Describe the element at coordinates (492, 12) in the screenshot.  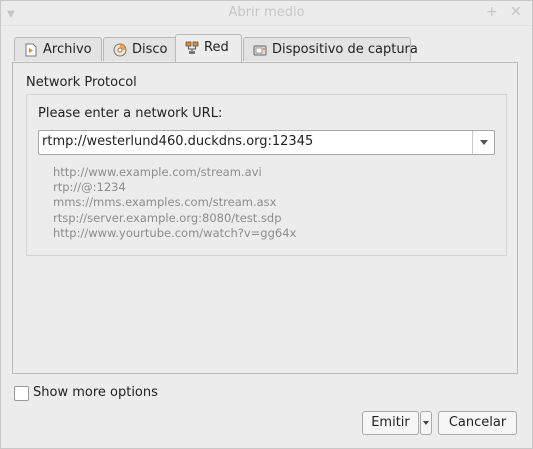
I see `maximize-icon: +` at that location.